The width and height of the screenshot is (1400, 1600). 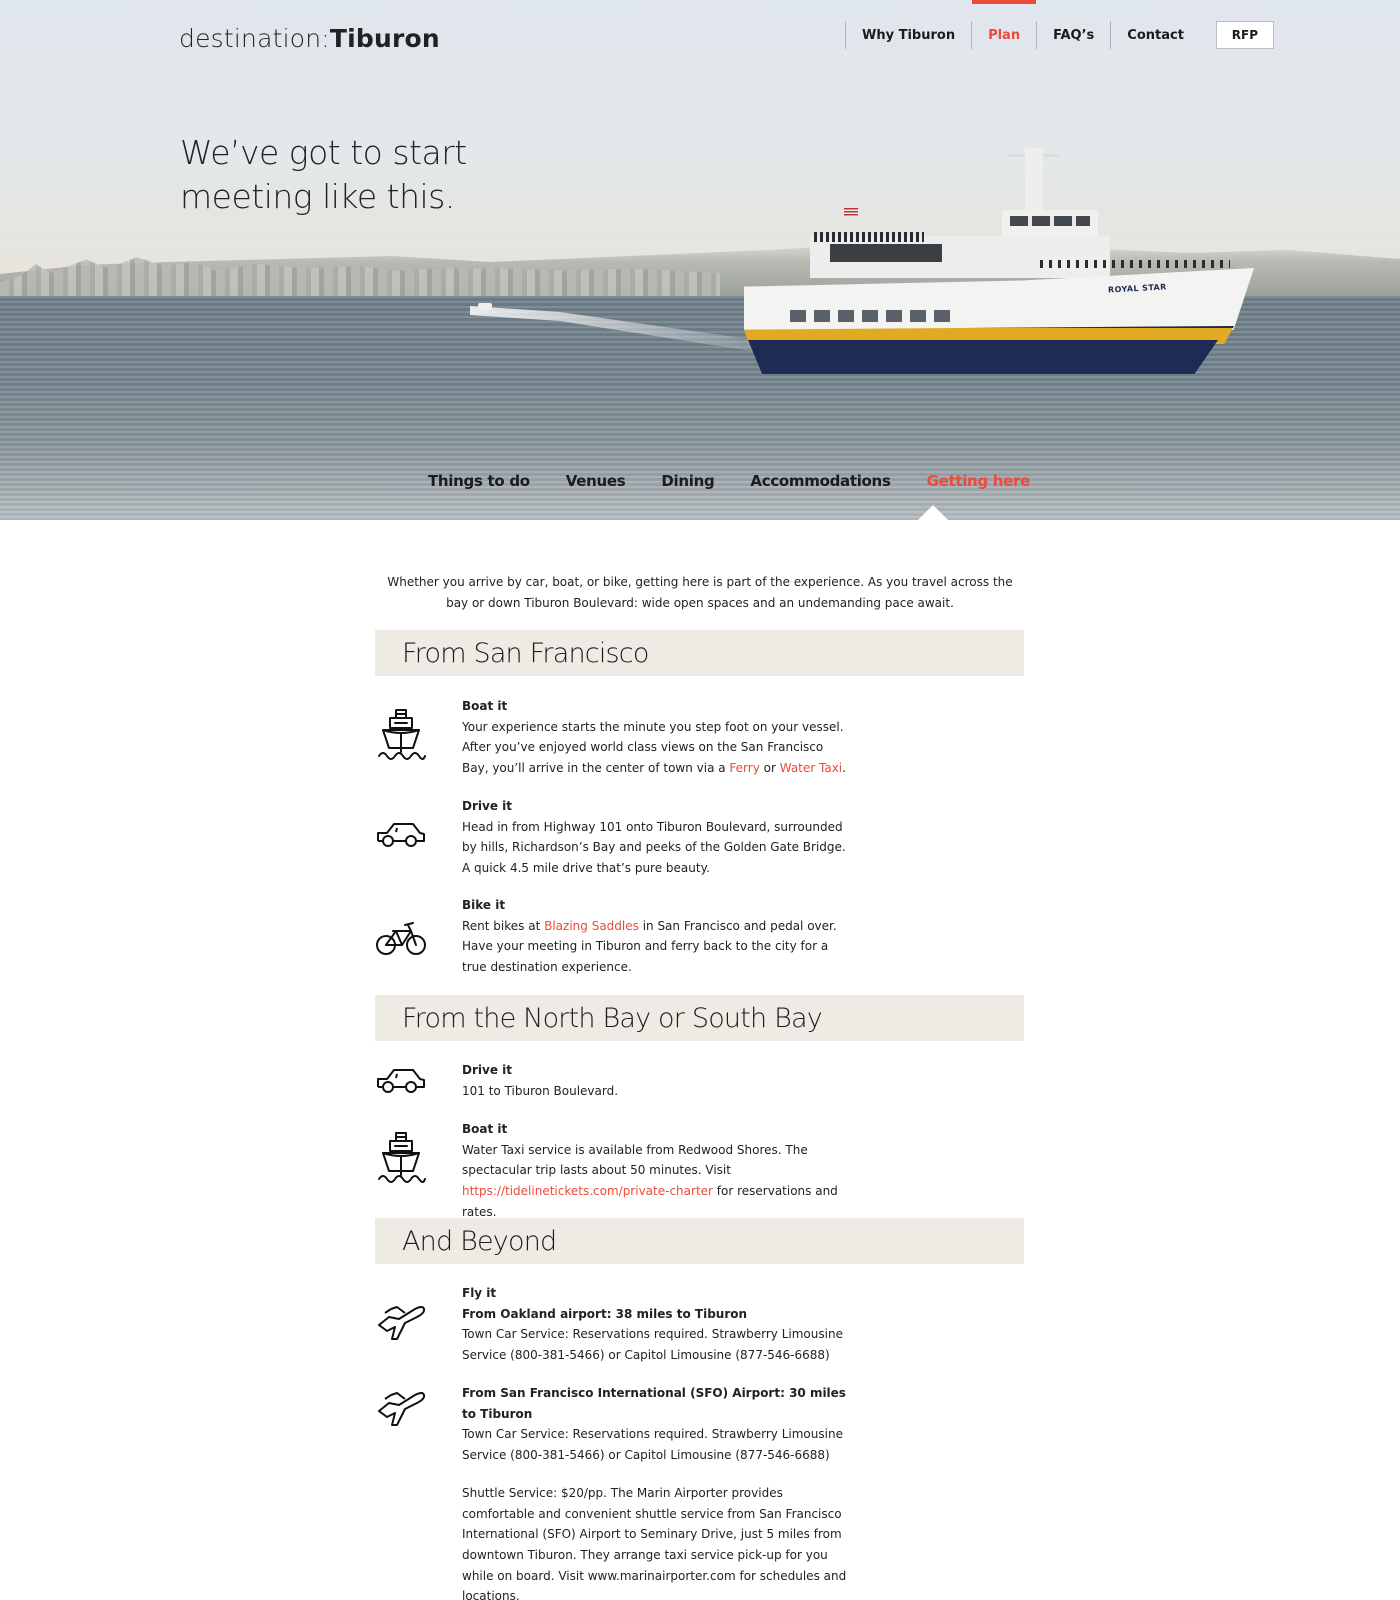 I want to click on ferry-windows, so click(x=886, y=253).